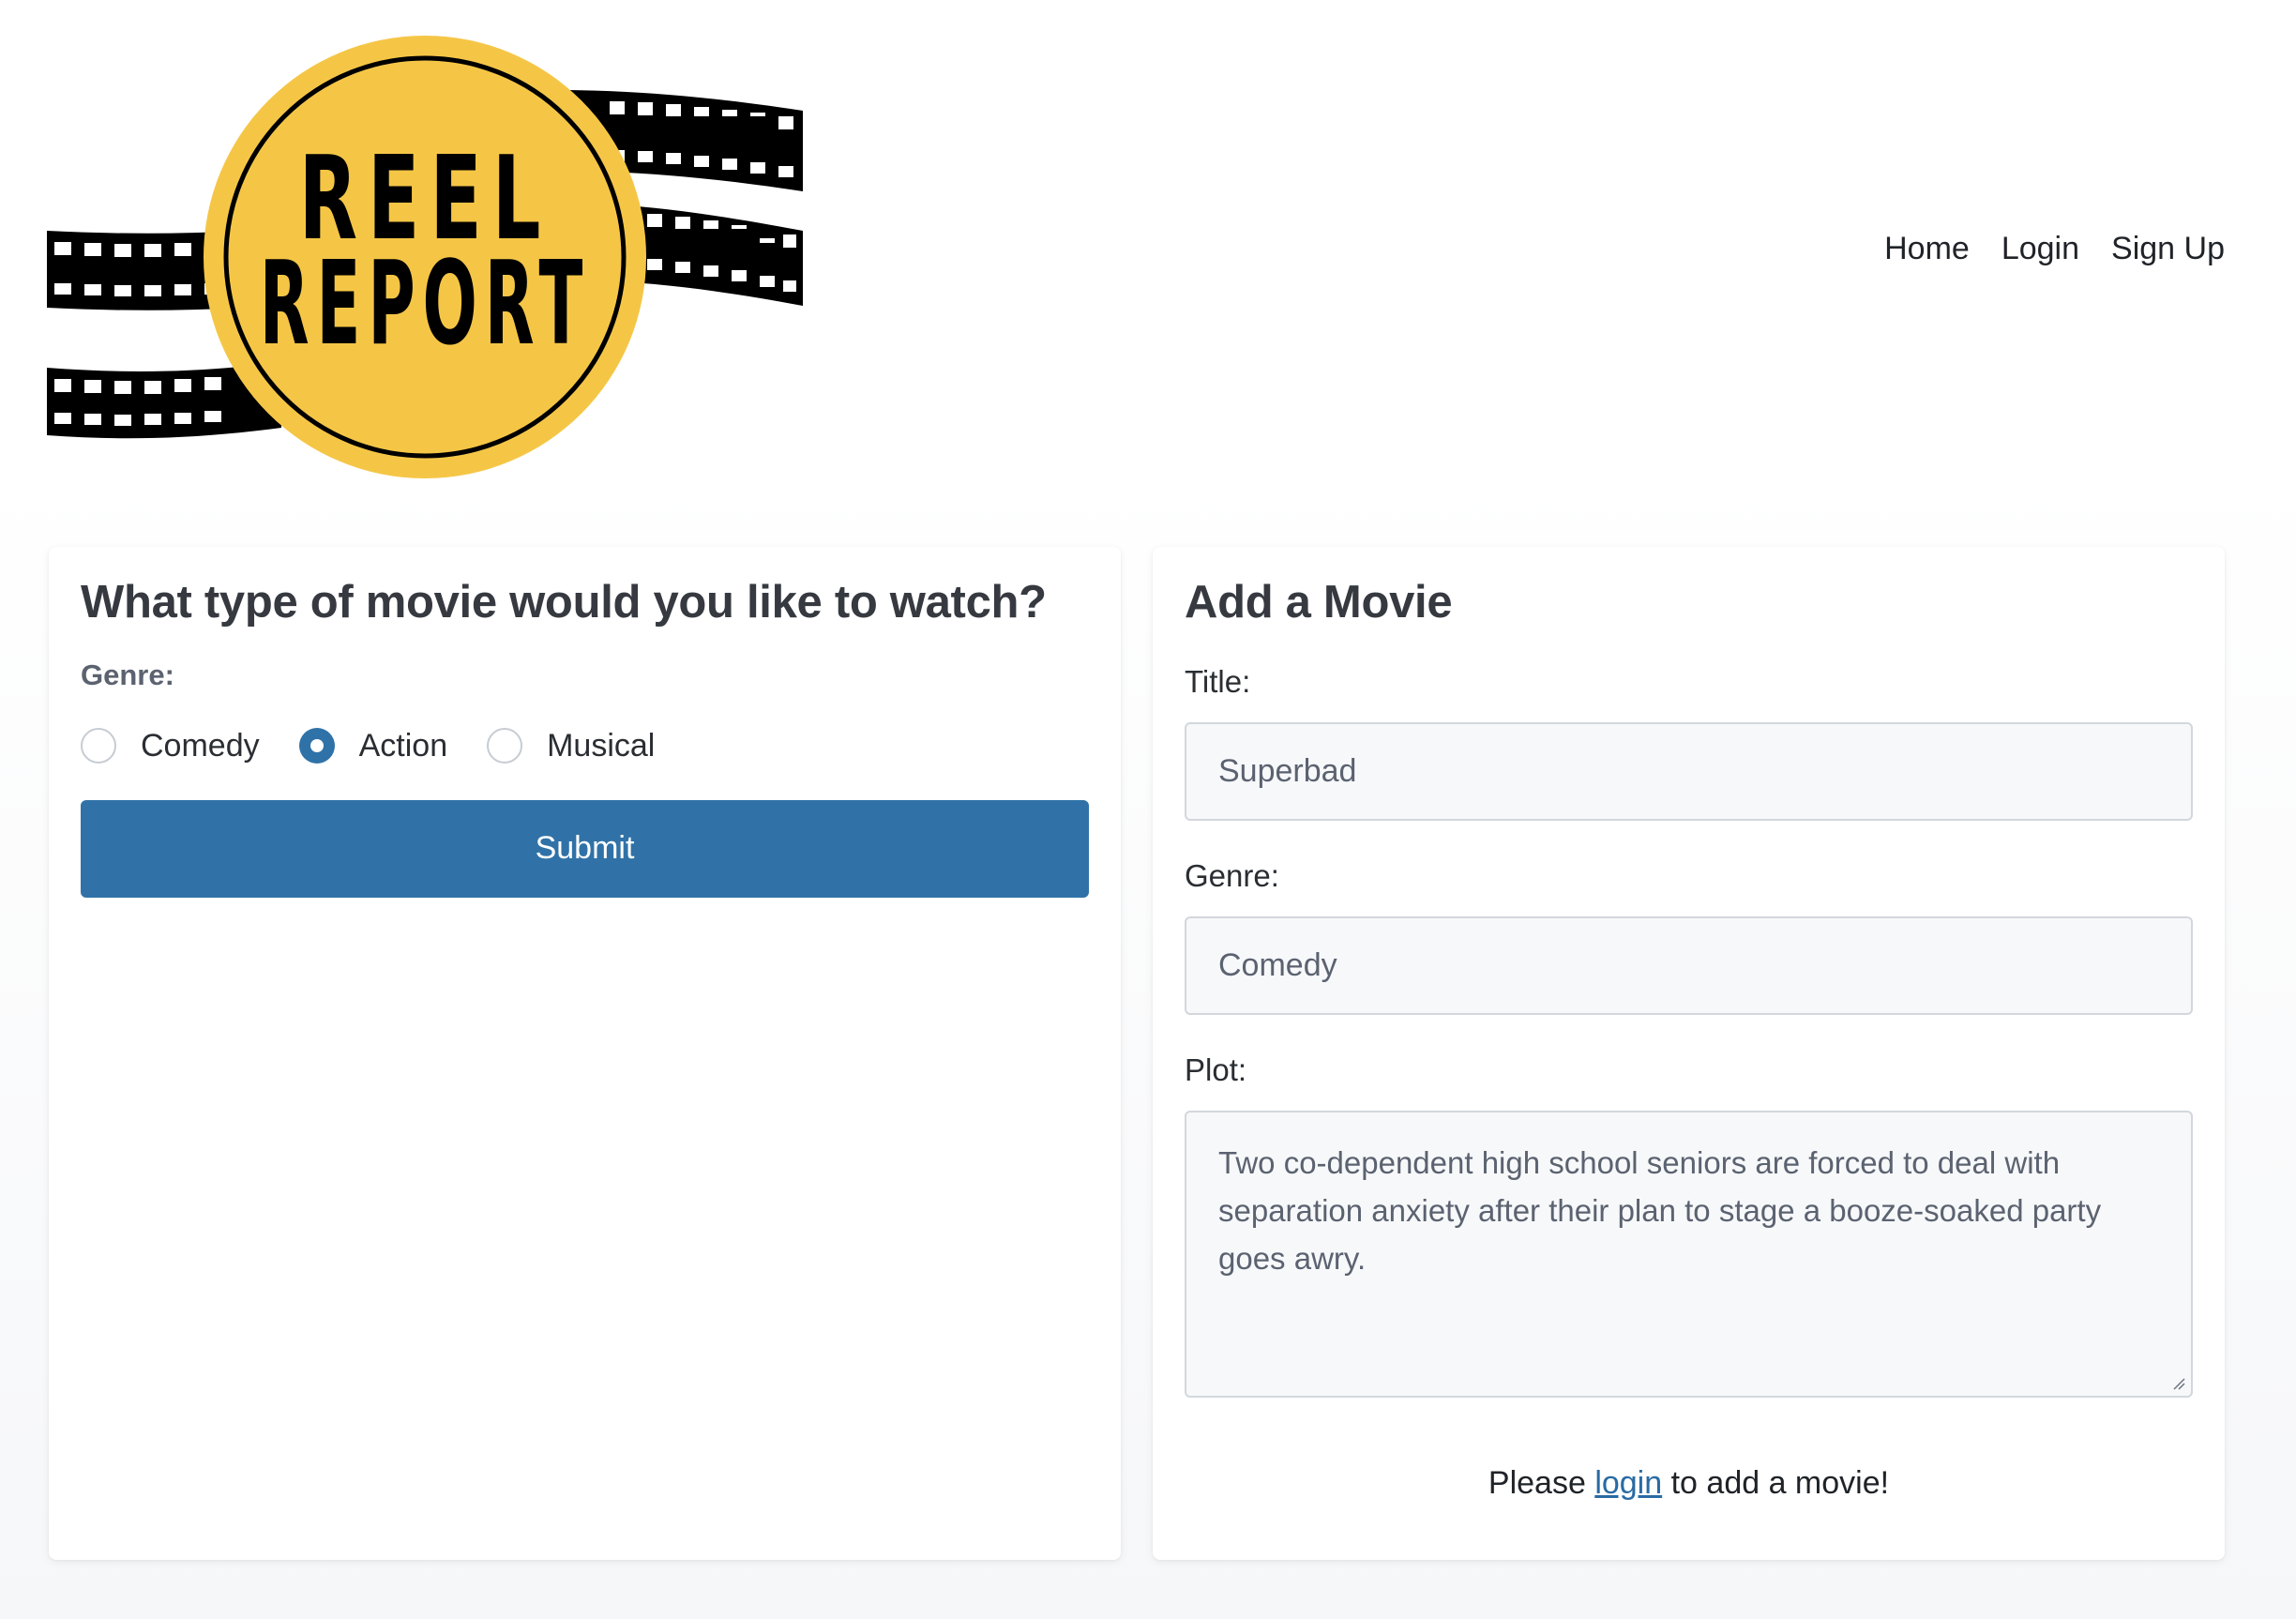  Describe the element at coordinates (1319, 602) in the screenshot. I see `add-movie-title: Add a Movie` at that location.